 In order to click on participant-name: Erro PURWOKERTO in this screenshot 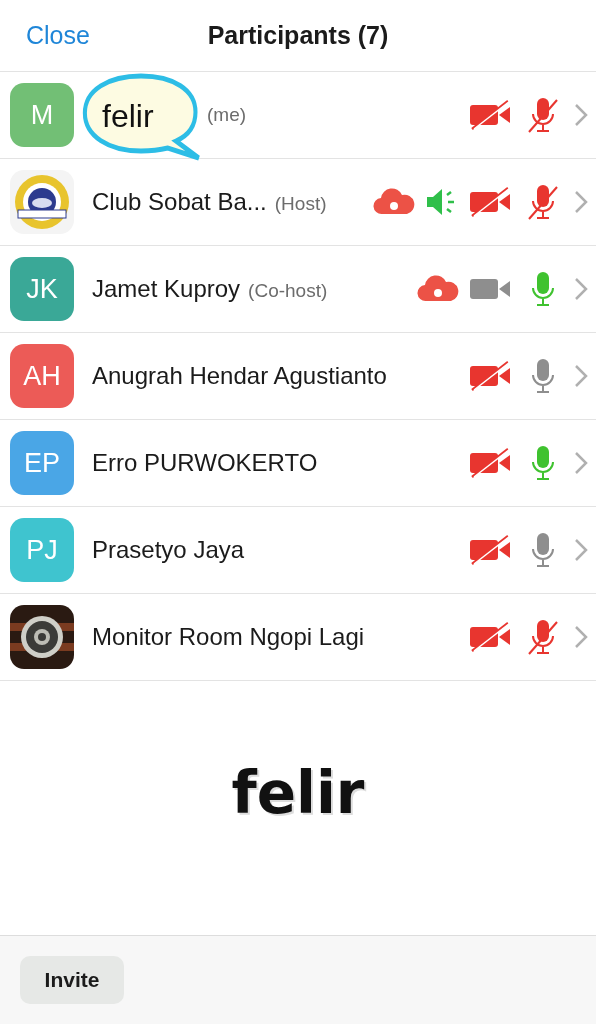, I will do `click(205, 463)`.